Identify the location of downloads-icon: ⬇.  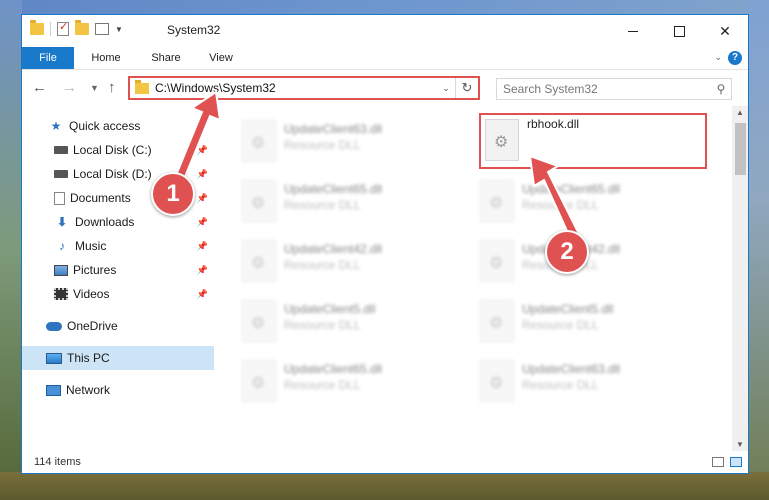
(62, 222).